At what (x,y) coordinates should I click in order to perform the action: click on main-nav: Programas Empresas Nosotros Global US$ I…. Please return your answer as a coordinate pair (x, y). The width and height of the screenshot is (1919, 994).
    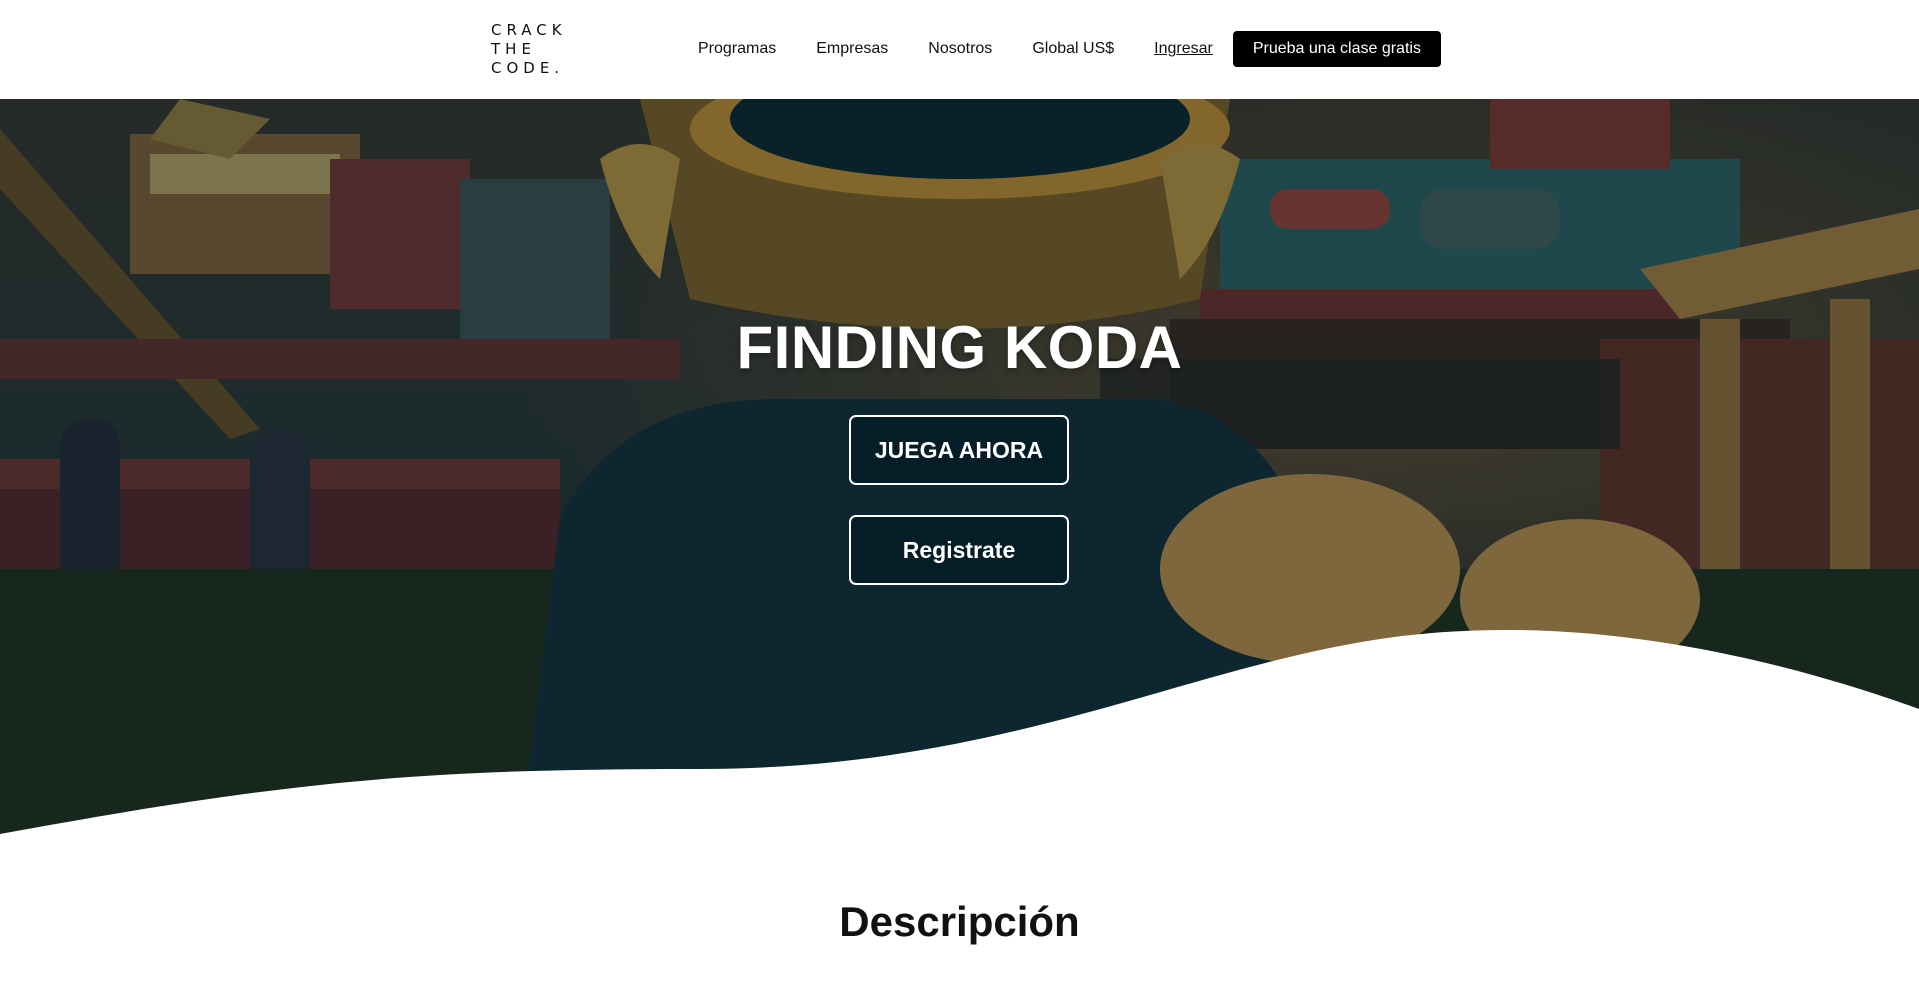
    Looking at the image, I should click on (1069, 49).